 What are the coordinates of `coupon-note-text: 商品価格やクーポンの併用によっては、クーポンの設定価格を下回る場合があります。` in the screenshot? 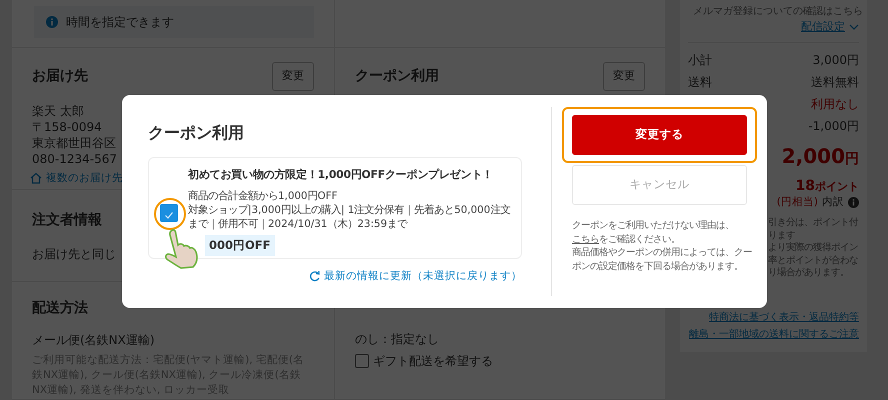 It's located at (662, 259).